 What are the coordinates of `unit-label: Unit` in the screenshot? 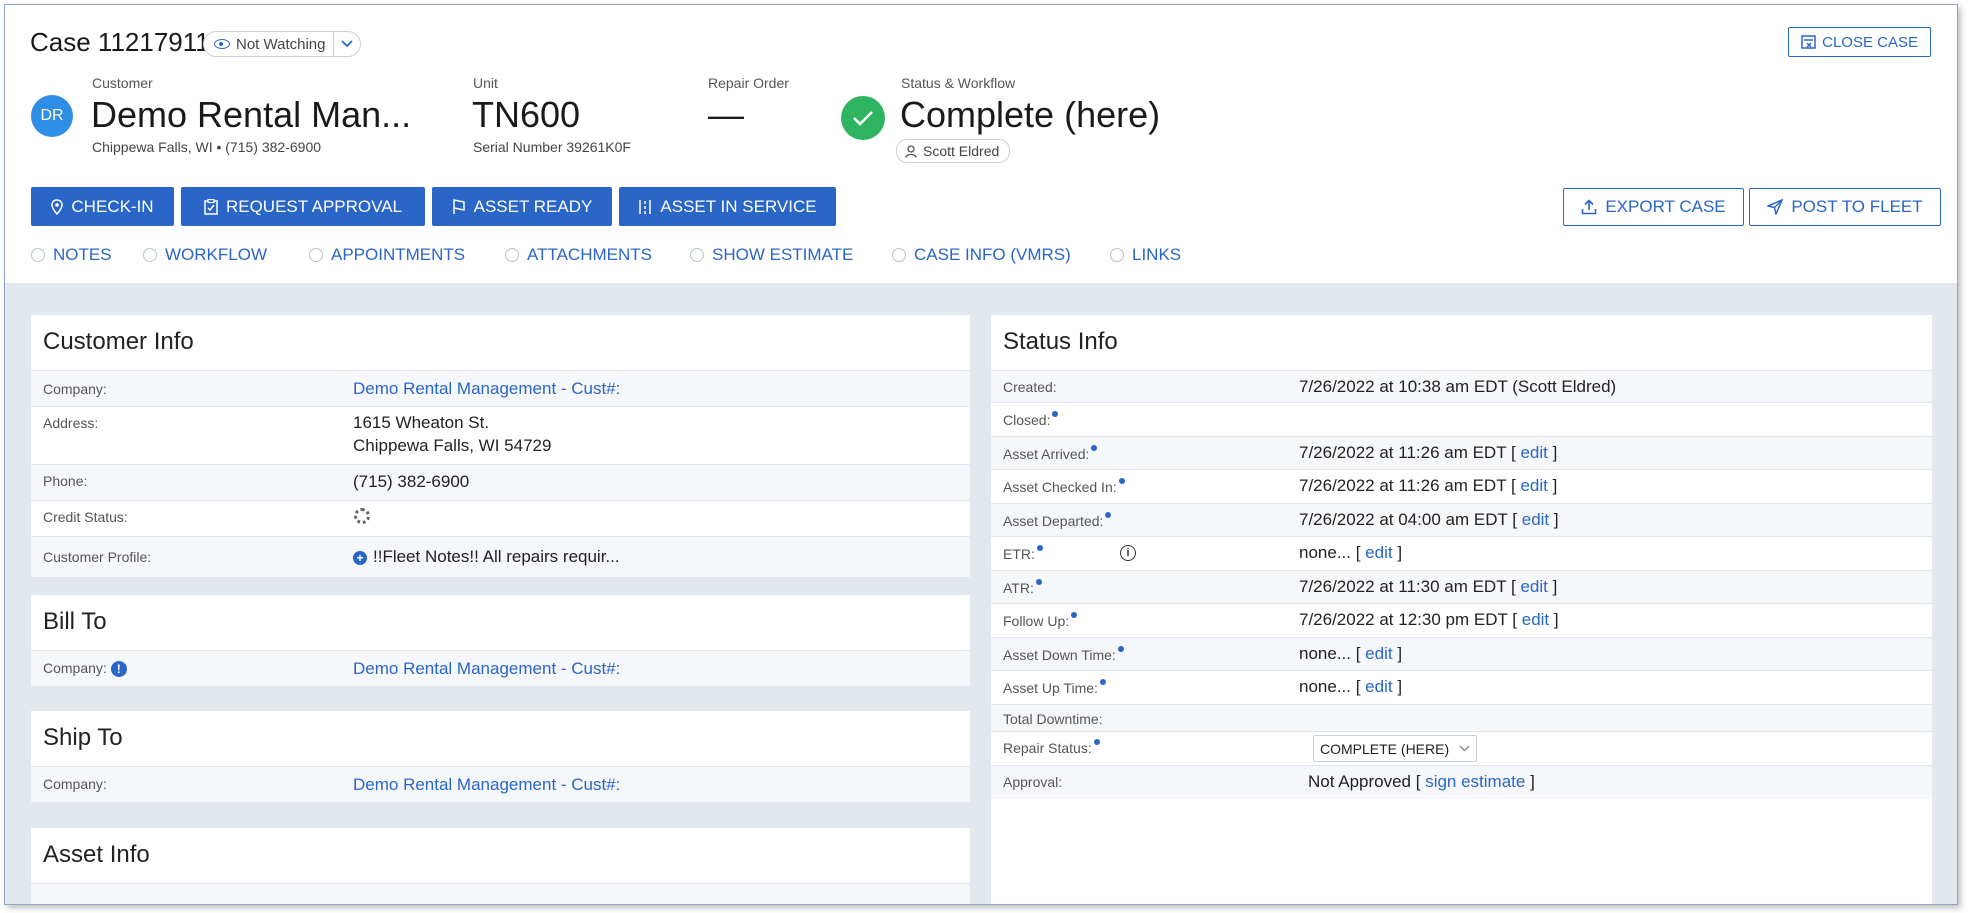 It's located at (485, 83).